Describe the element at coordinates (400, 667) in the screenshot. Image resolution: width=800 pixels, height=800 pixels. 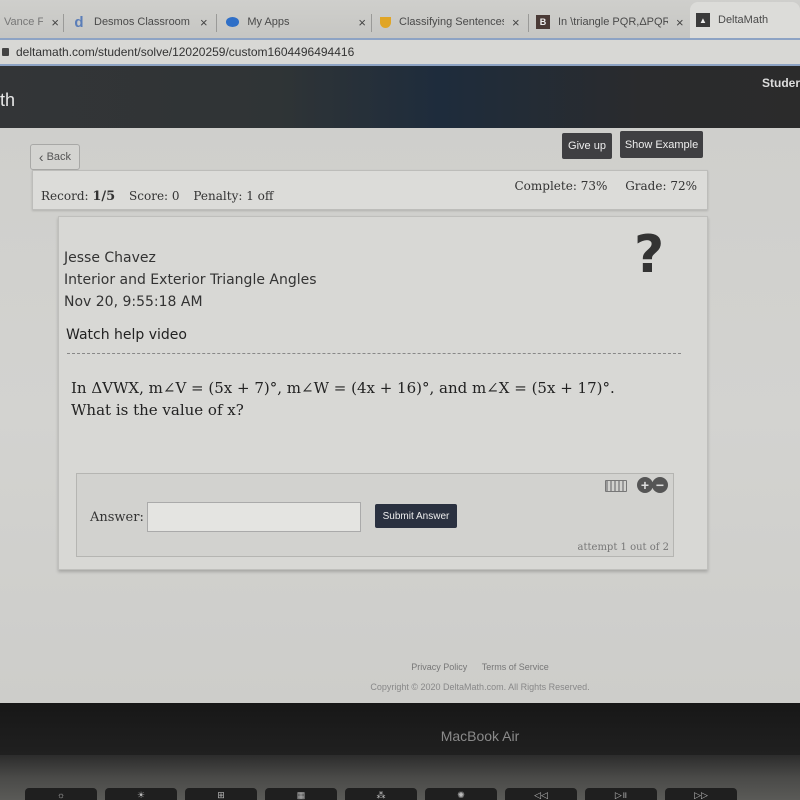
I see `footer-links: Privacy Policy Terms of Service` at that location.